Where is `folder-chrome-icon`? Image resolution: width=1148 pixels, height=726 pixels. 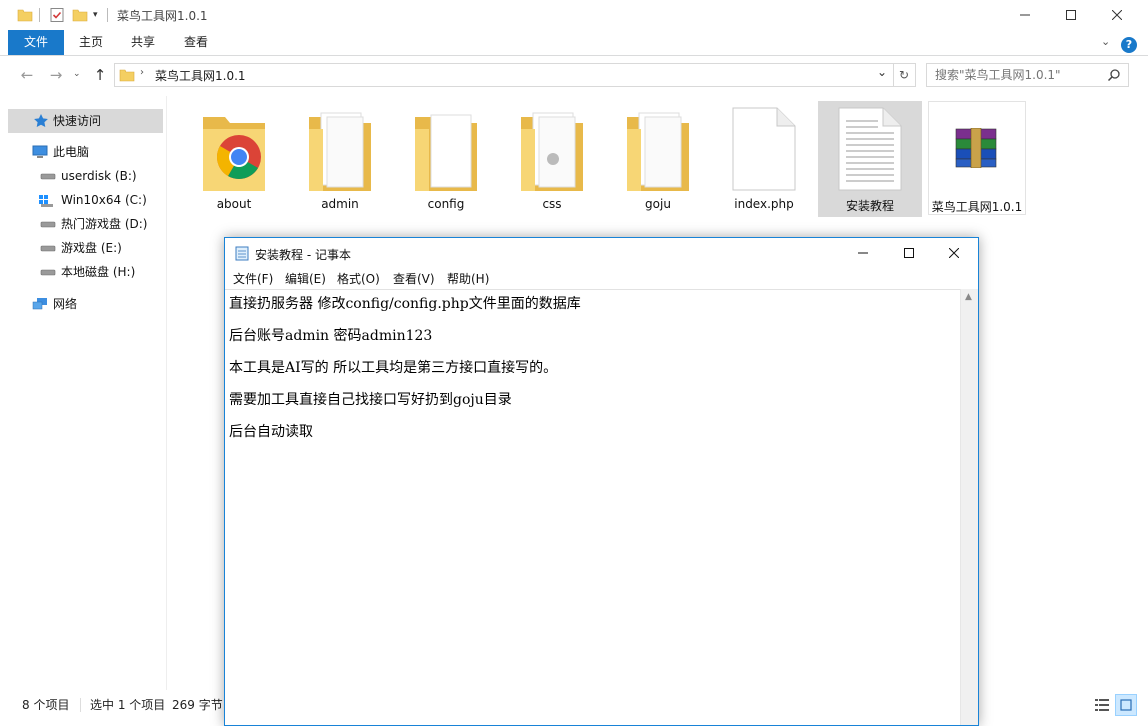
folder-chrome-icon is located at coordinates (234, 154).